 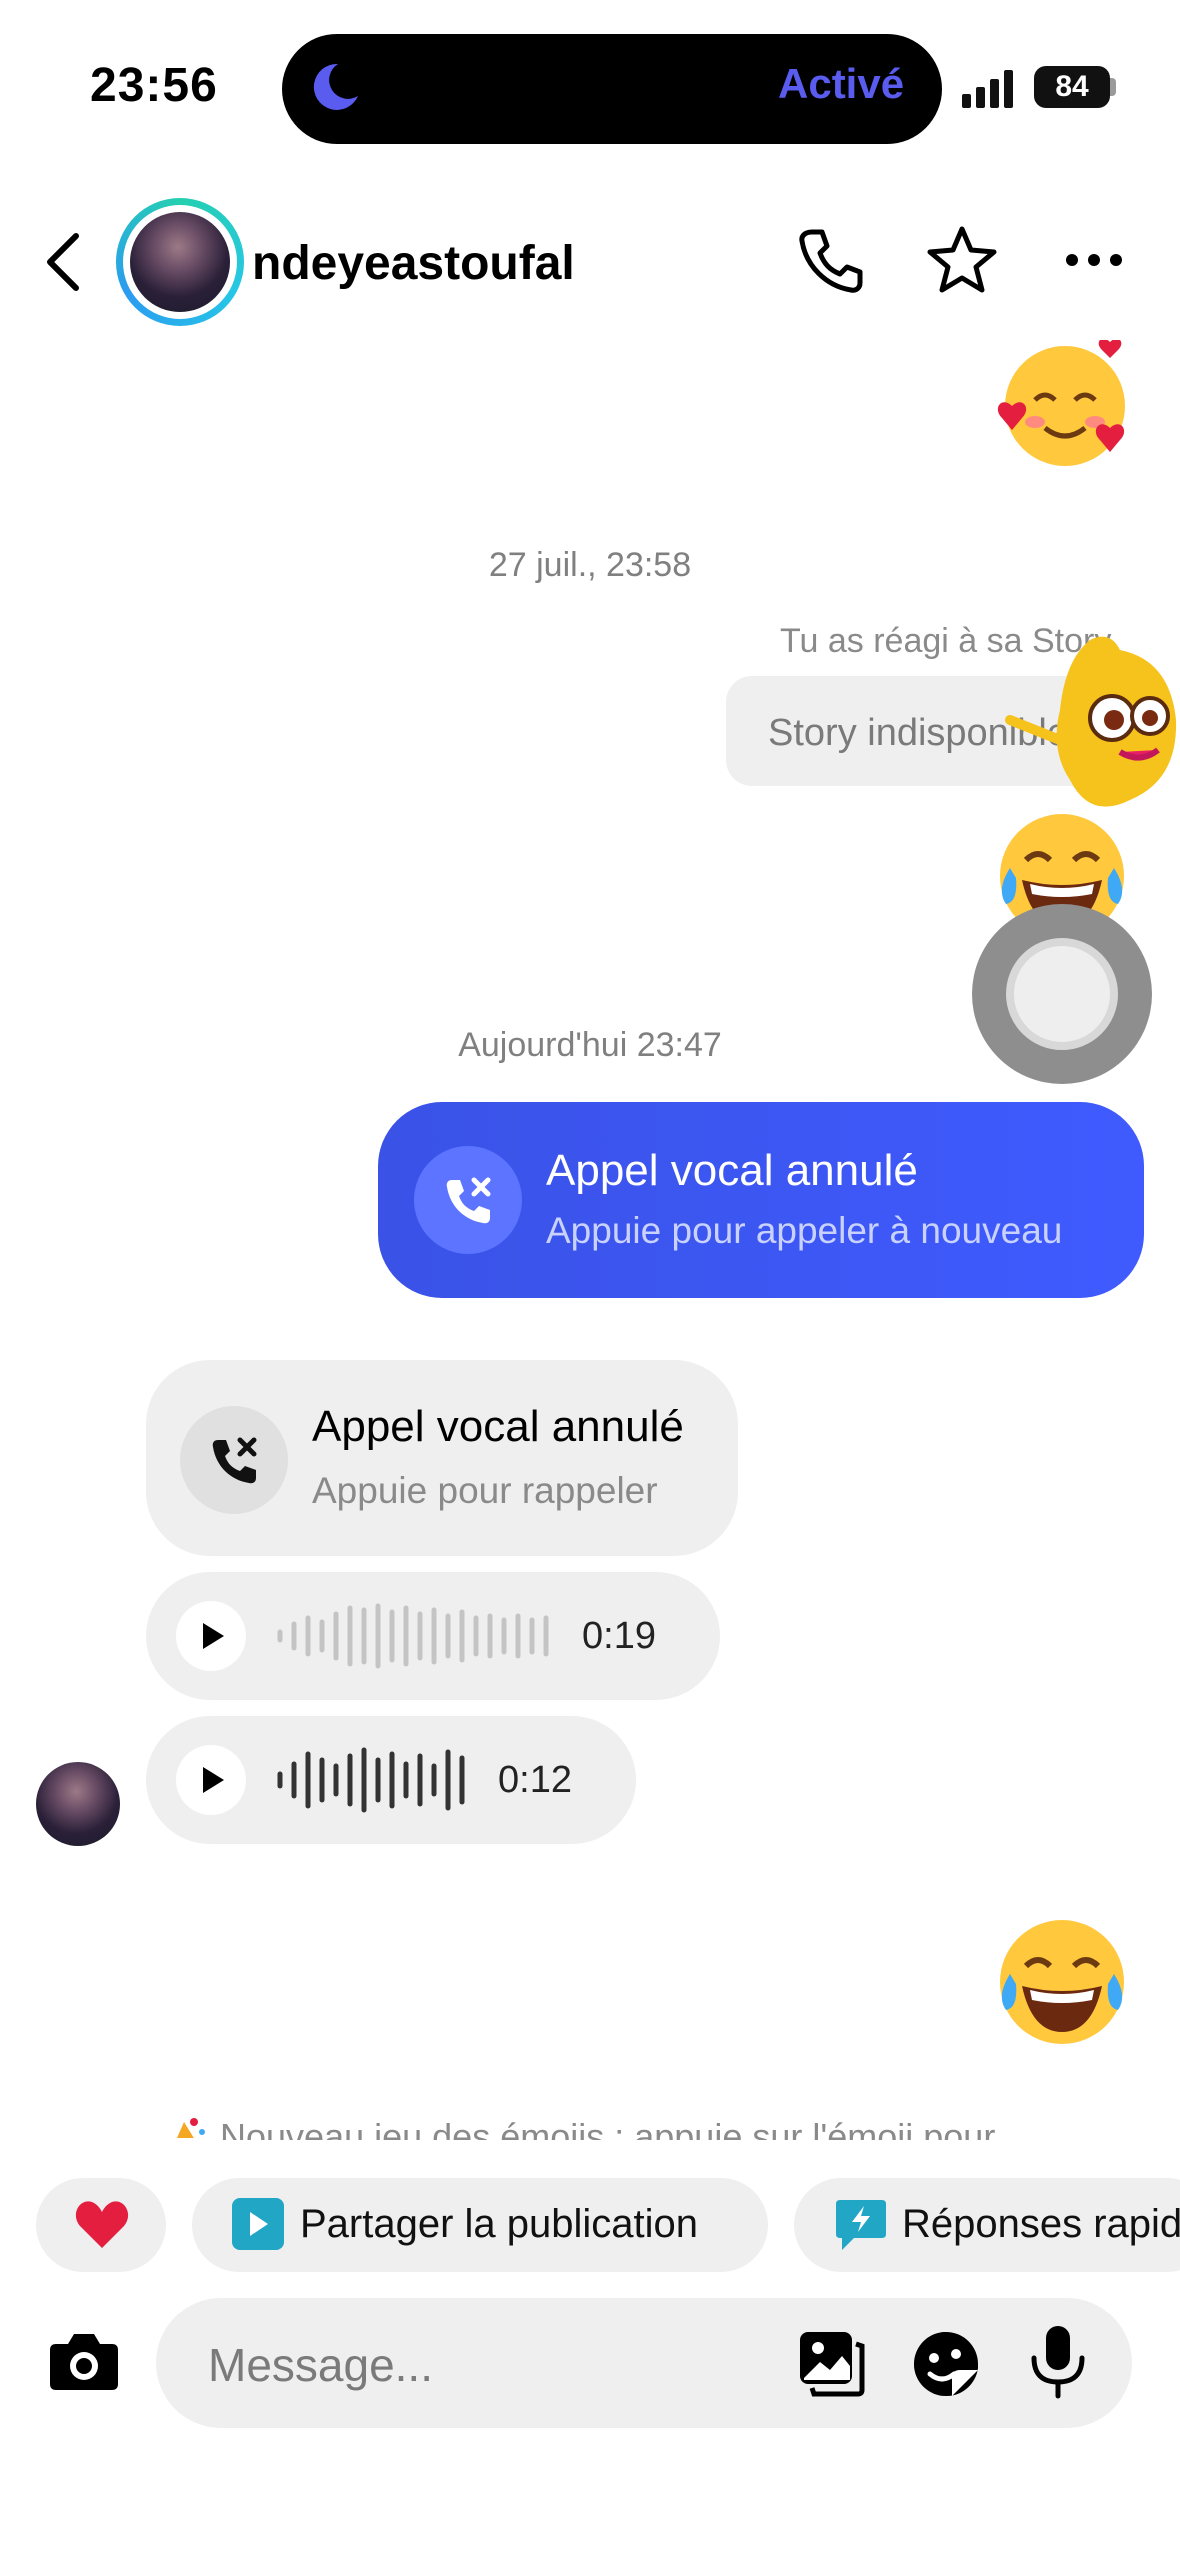 I want to click on quick-reply-heart, so click(x=101, y=2225).